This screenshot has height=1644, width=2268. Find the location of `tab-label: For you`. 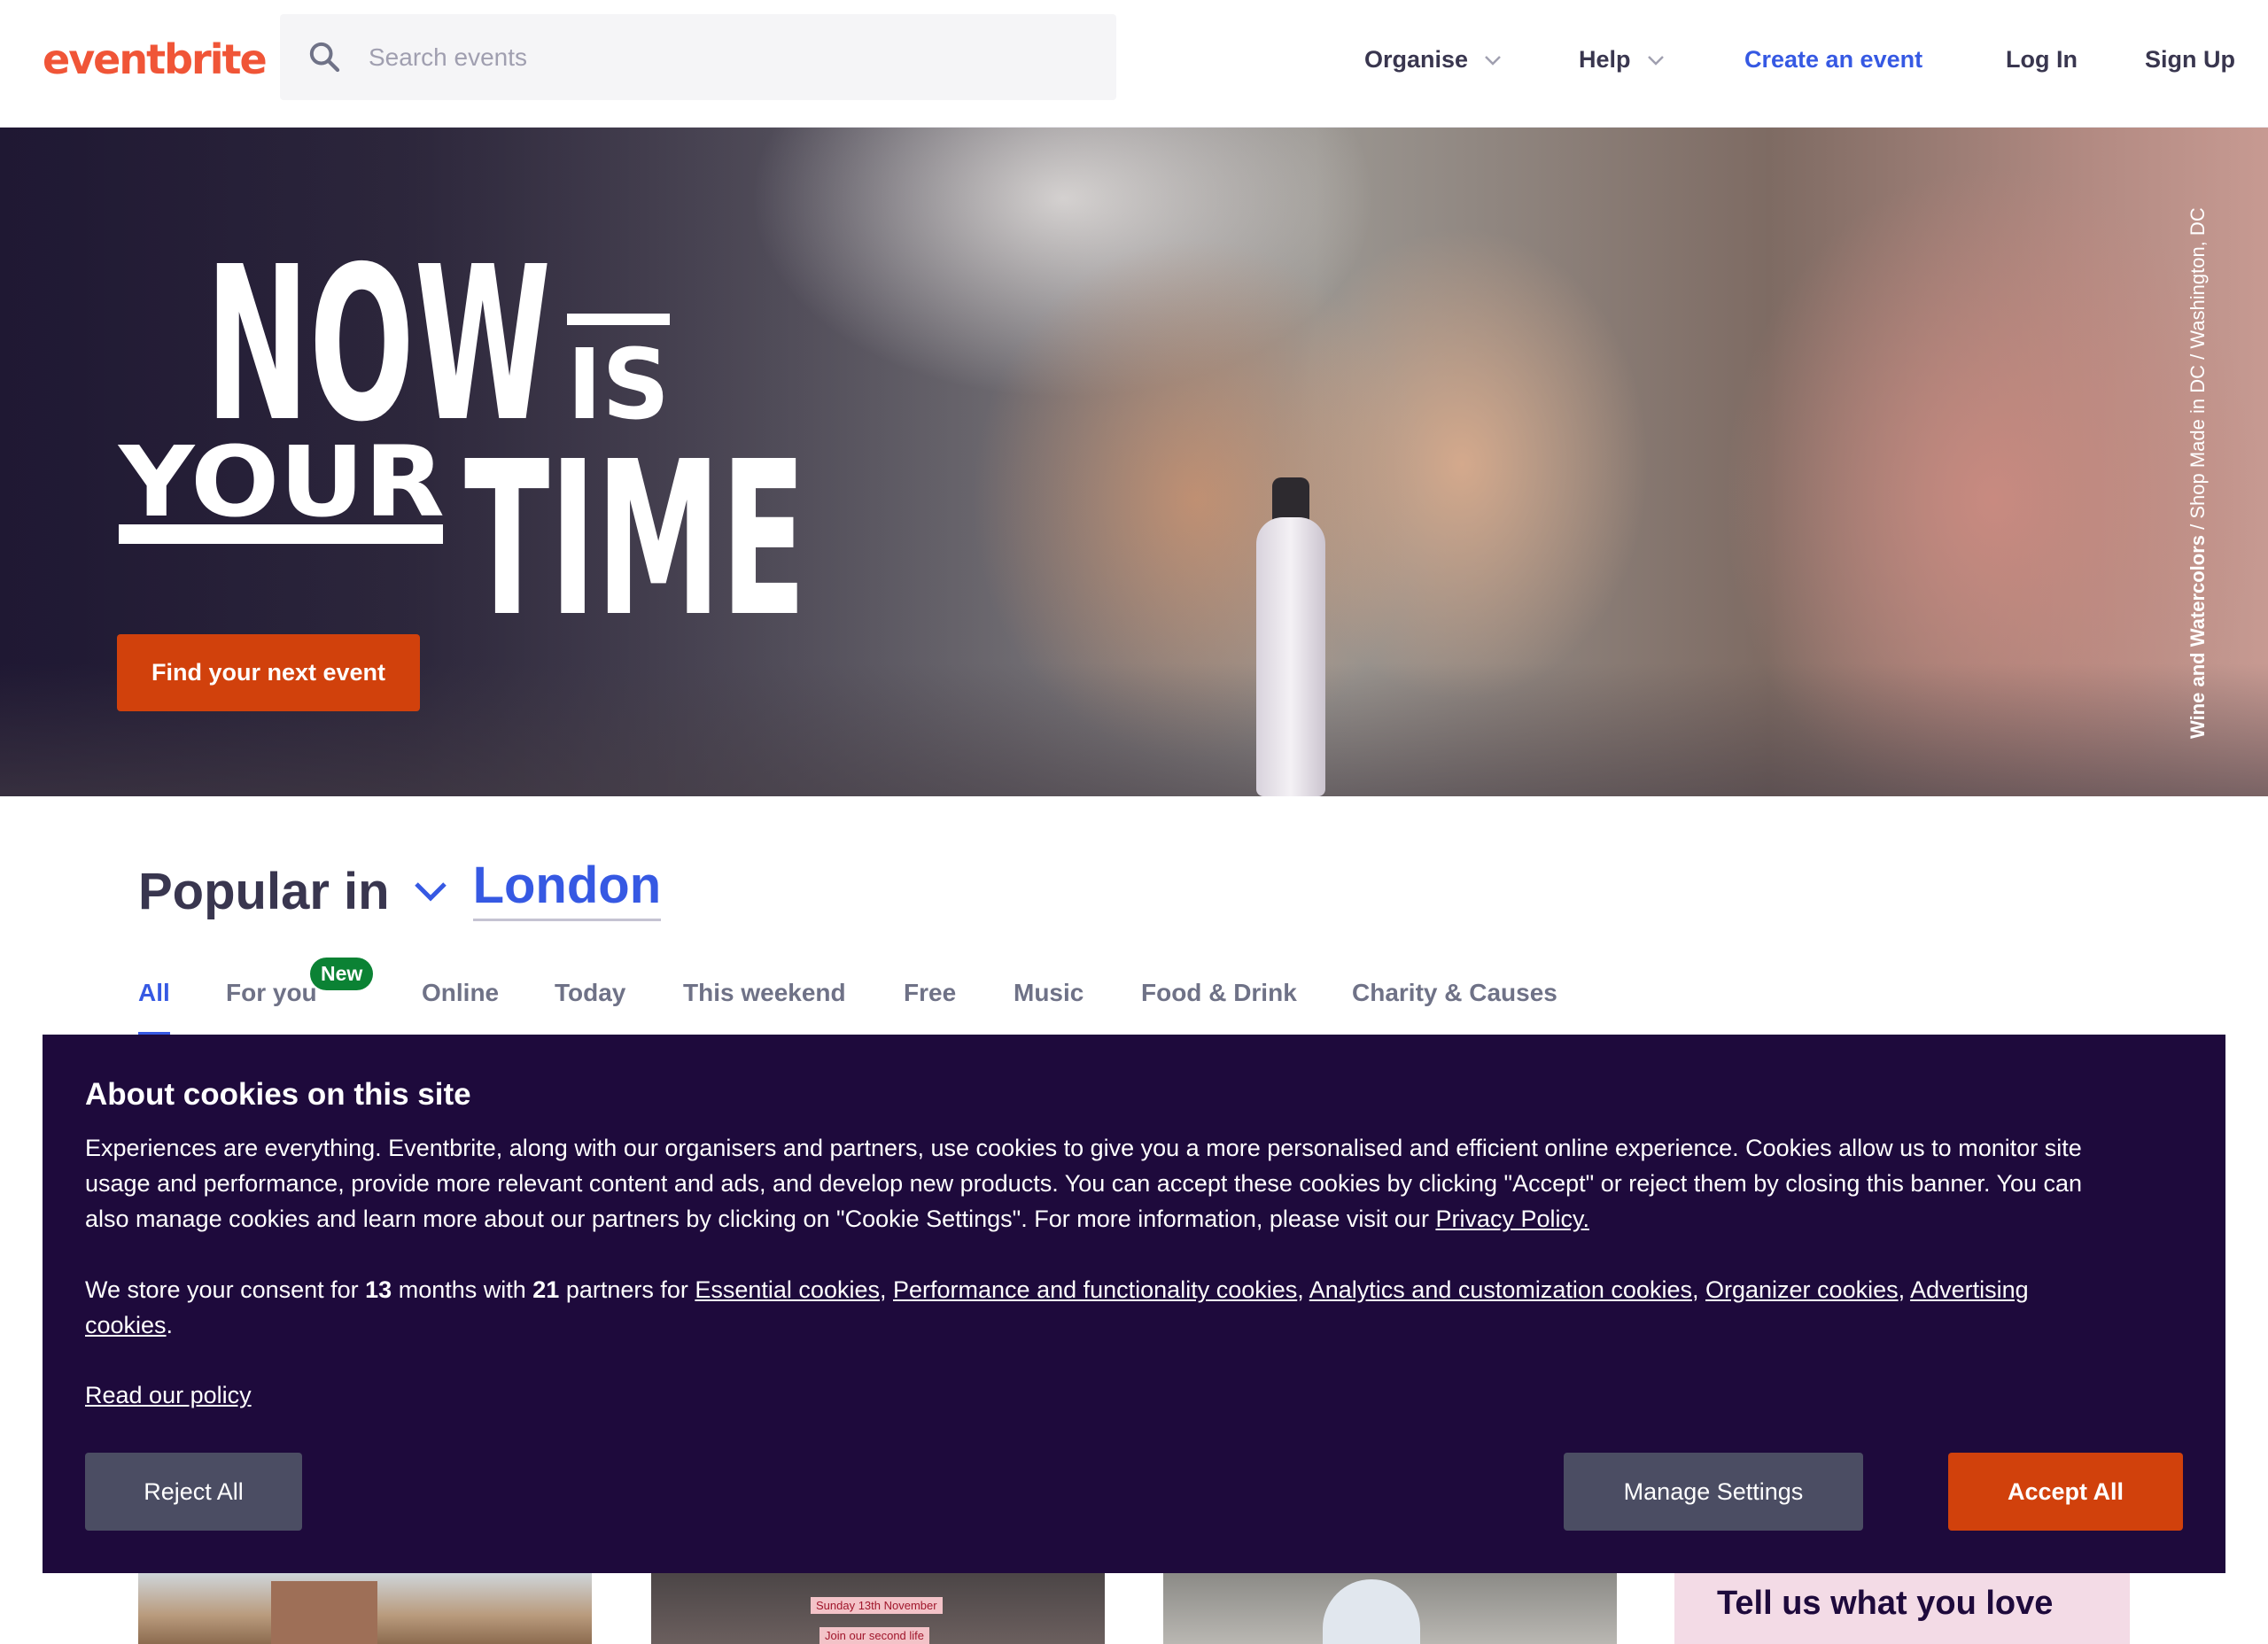

tab-label: For you is located at coordinates (271, 992).